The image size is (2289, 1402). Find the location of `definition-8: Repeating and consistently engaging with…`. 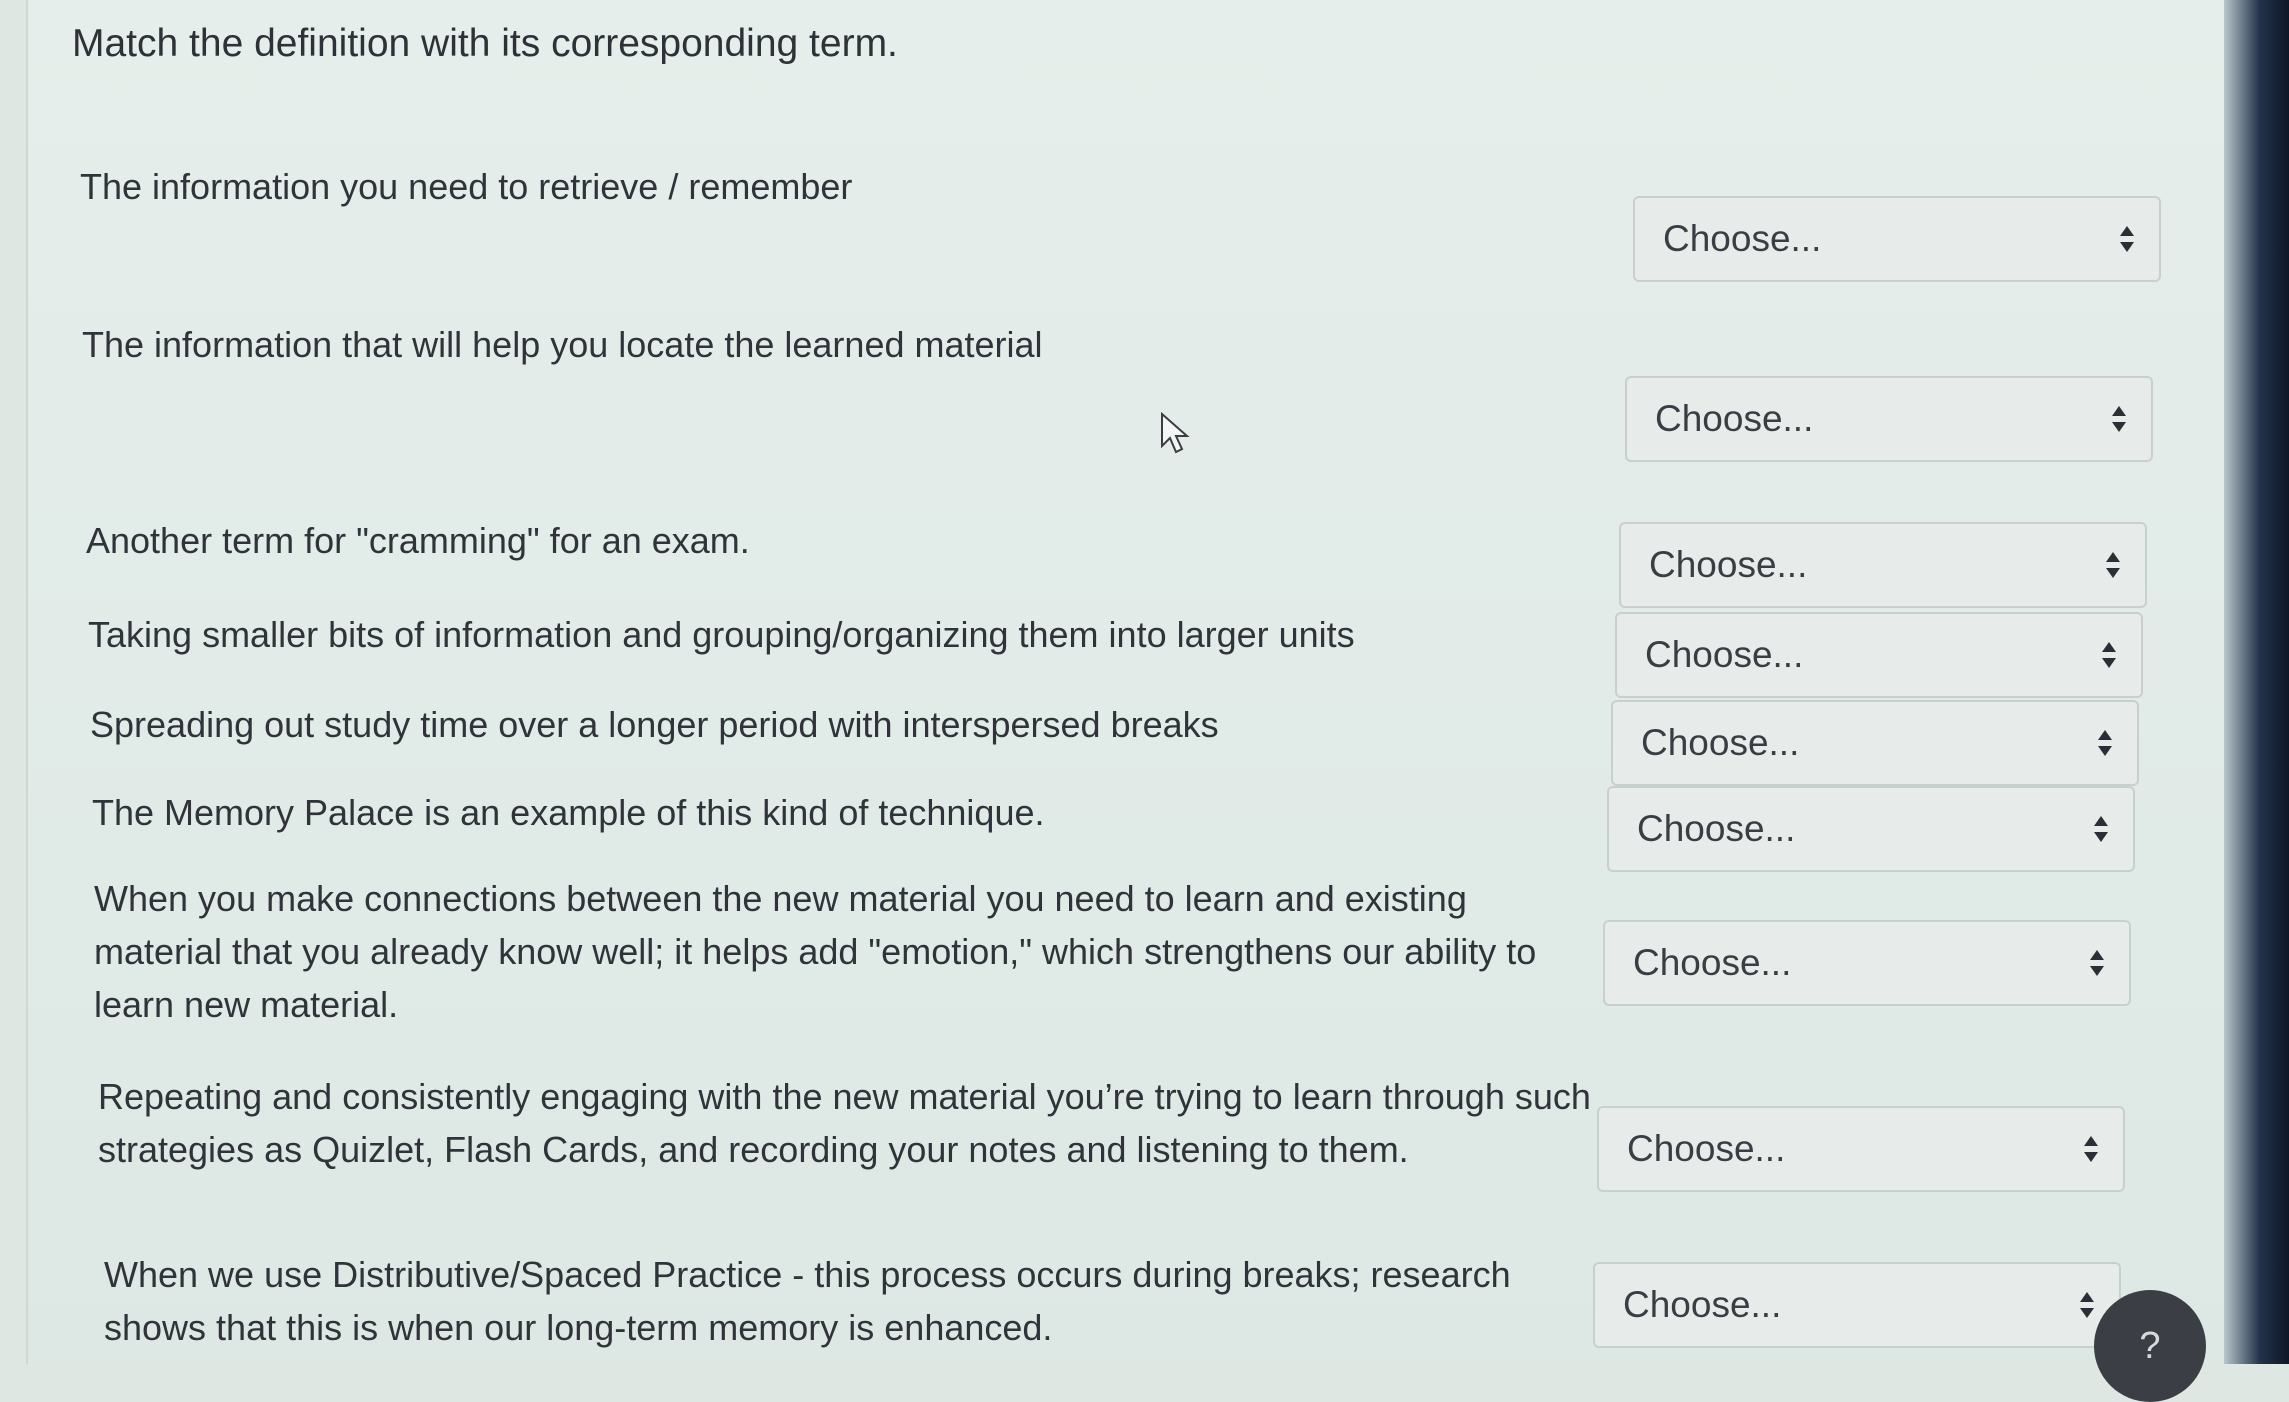

definition-8: Repeating and consistently engaging with… is located at coordinates (844, 1123).